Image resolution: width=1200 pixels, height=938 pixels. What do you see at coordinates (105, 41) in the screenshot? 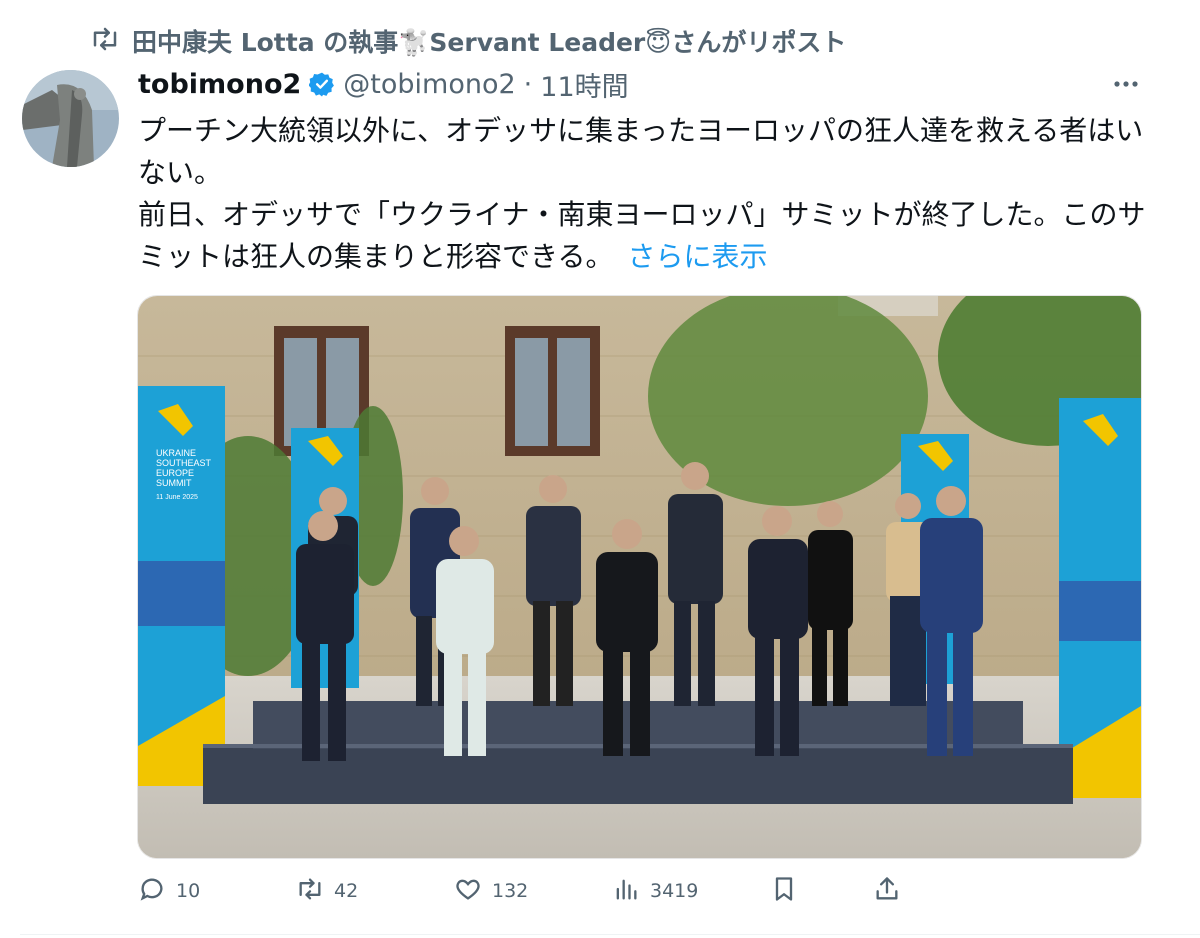
I see `repost-icon` at bounding box center [105, 41].